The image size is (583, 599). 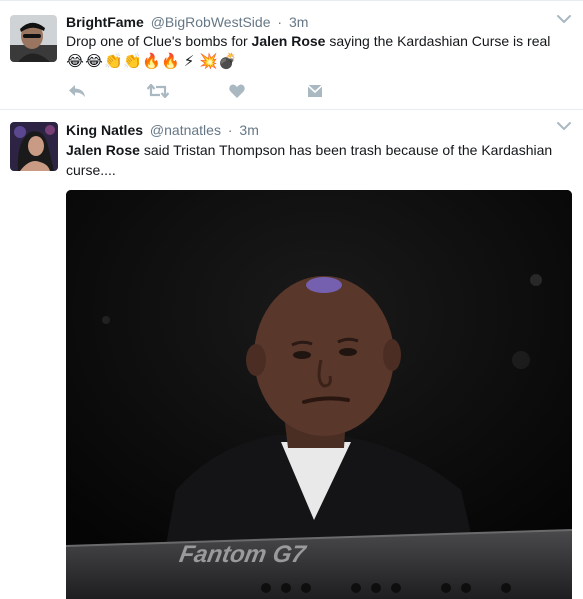 I want to click on retweet-icon, so click(x=158, y=91).